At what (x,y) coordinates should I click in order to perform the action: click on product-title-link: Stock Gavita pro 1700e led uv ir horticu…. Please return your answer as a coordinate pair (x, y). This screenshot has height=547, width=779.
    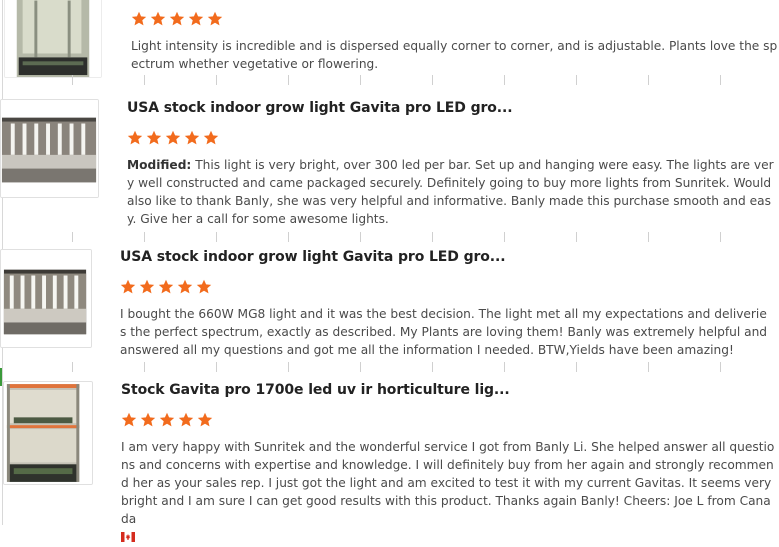
    Looking at the image, I should click on (315, 390).